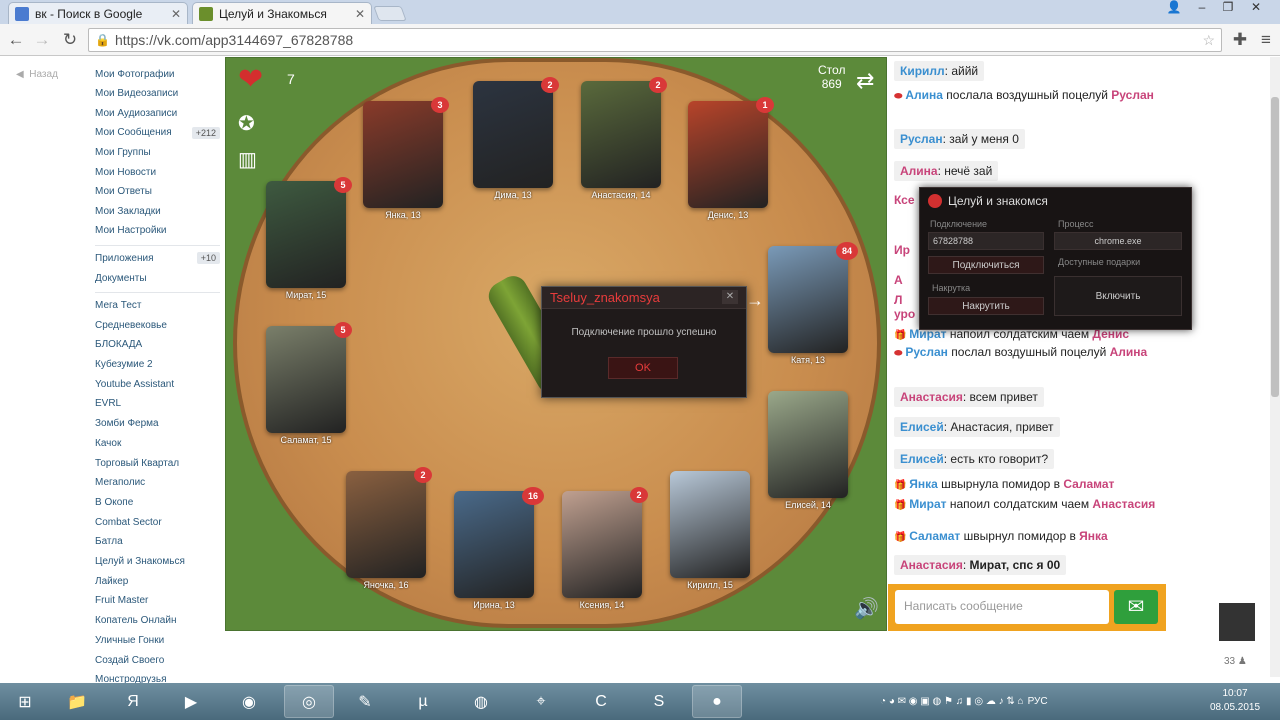  I want to click on sidebar-app-link: Зомби Ферма, so click(157, 424).